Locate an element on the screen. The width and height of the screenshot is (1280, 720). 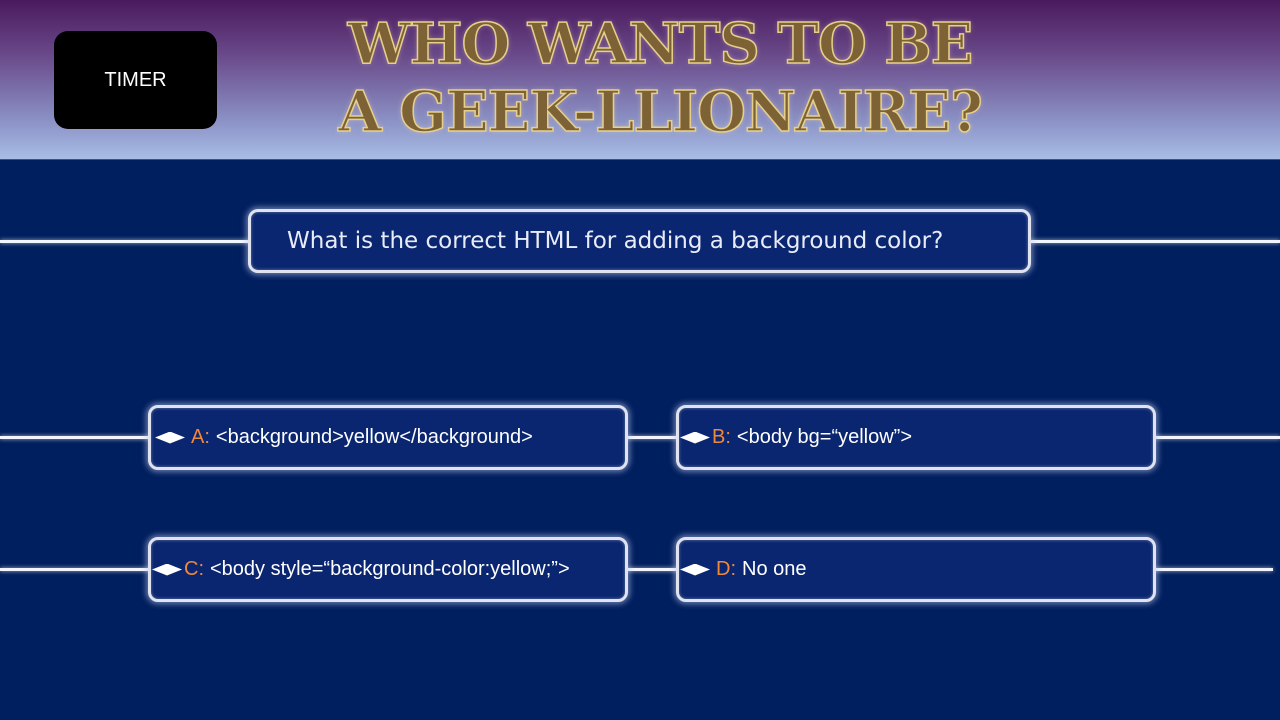
timer-label: TIMER is located at coordinates (135, 79).